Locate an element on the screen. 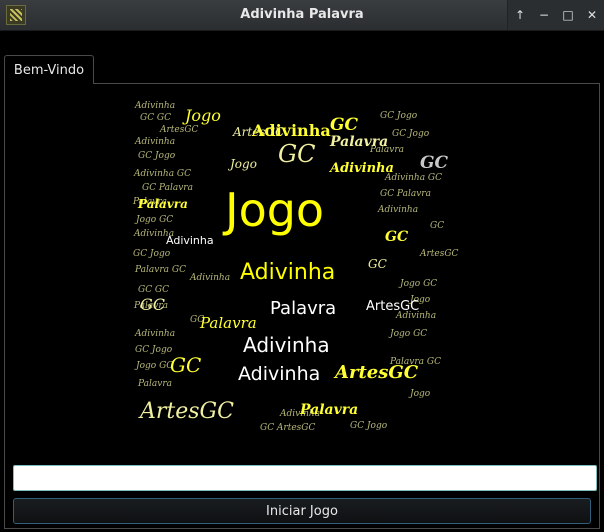 This screenshot has height=532, width=604. arrow-up-icon: ↑ is located at coordinates (520, 15).